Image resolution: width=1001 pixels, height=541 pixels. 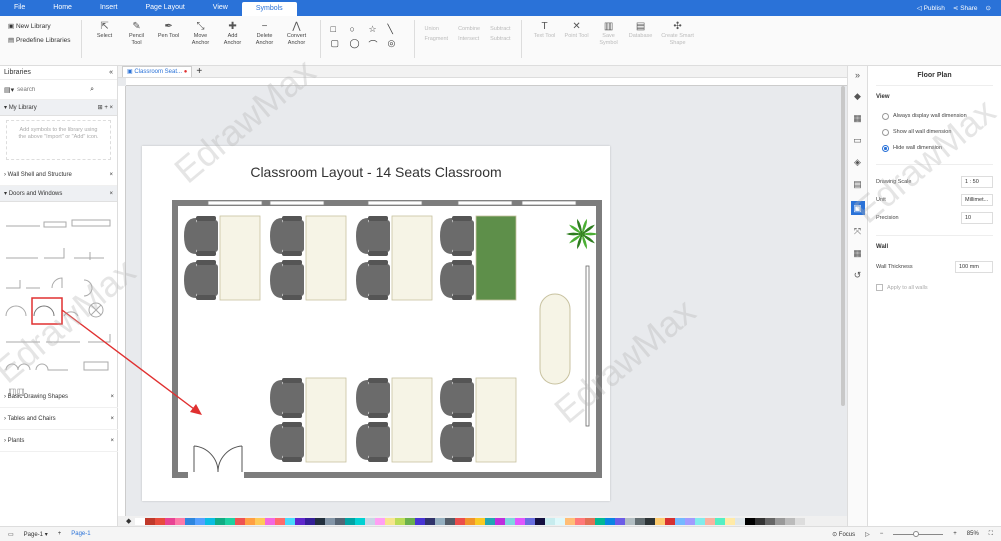 I want to click on apply-all-checkbox, so click(x=879, y=287).